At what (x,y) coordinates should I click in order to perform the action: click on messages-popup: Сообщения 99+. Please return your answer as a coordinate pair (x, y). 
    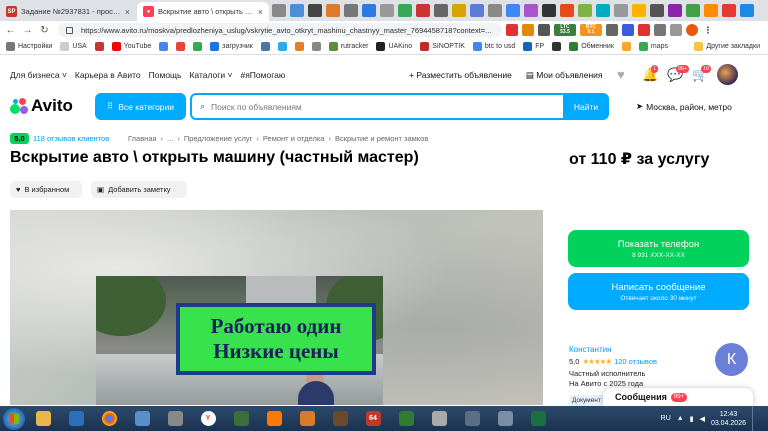
    Looking at the image, I should click on (678, 397).